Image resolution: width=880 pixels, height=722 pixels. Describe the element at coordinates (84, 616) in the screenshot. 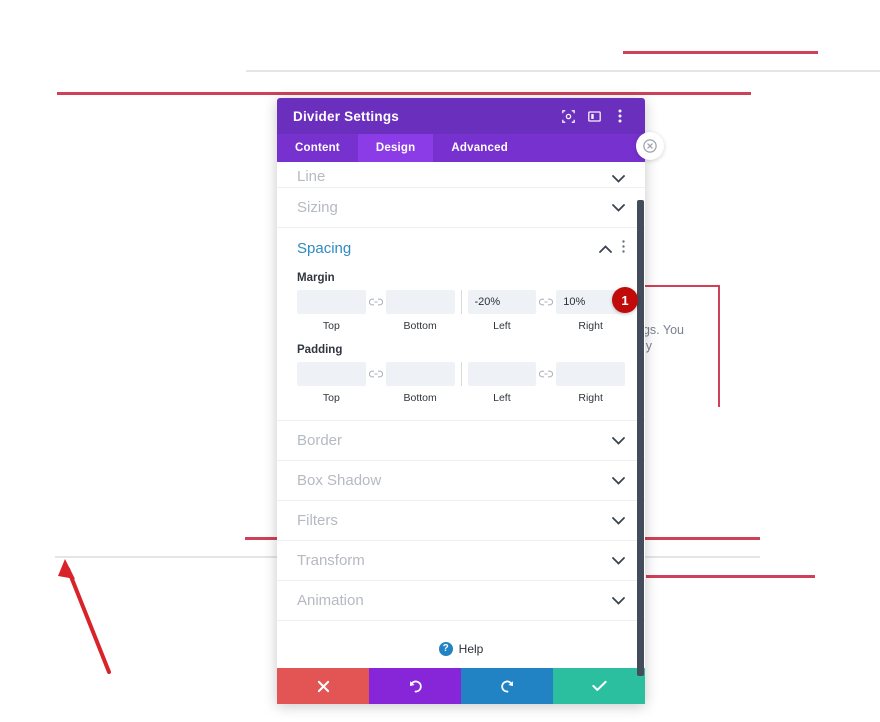

I see `annotation-arrow-icon` at that location.